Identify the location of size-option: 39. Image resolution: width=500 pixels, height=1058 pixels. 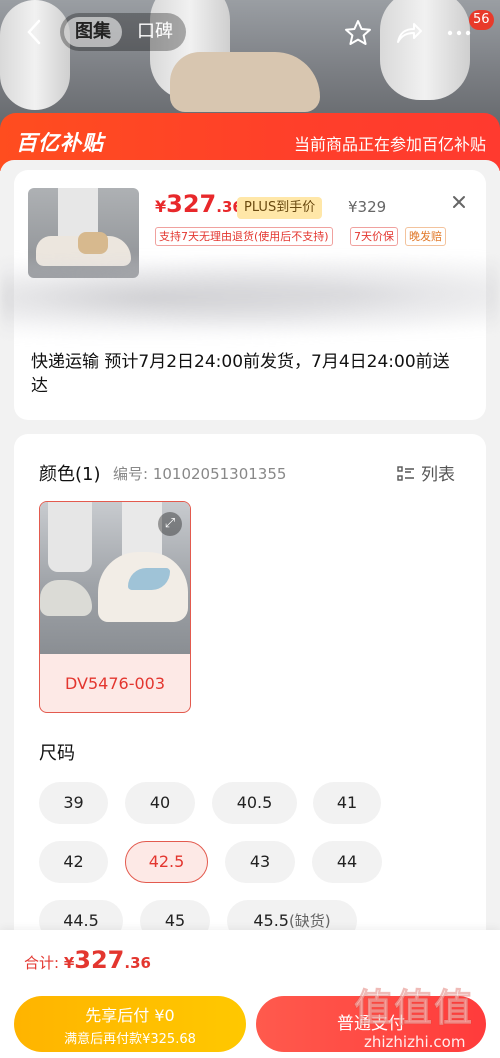
(73, 803).